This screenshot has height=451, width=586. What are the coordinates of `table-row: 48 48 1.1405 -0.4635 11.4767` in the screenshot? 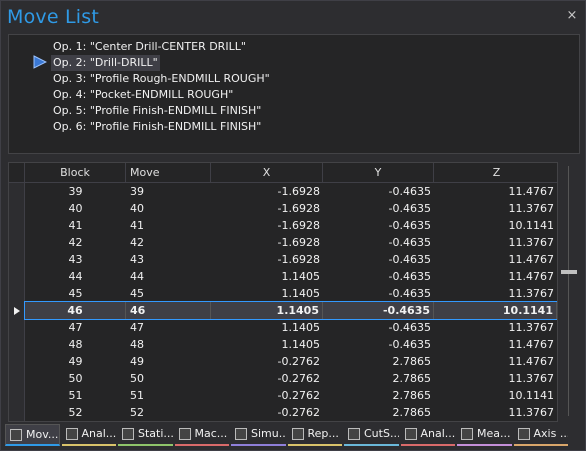 It's located at (291, 344).